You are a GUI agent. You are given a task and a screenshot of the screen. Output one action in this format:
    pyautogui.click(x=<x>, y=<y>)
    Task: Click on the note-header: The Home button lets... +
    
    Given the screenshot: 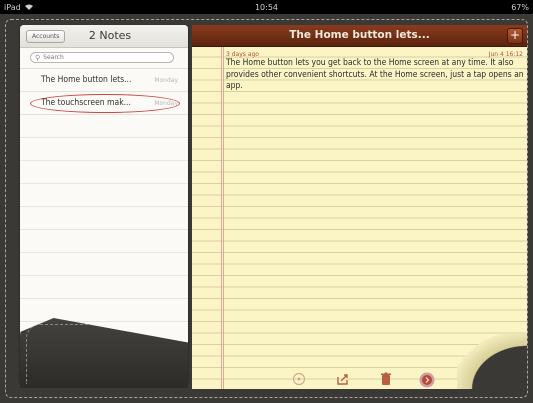 What is the action you would take?
    pyautogui.click(x=359, y=36)
    